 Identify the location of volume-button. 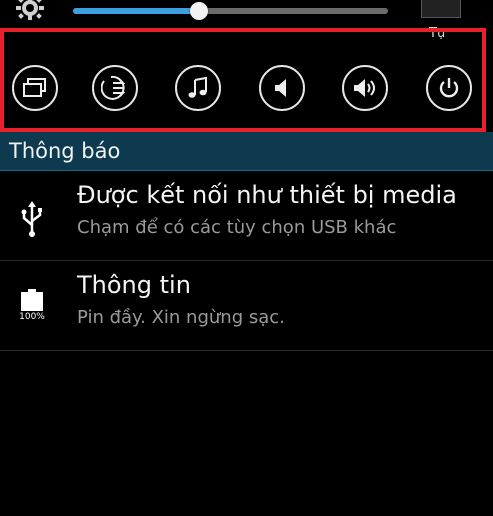
(365, 88).